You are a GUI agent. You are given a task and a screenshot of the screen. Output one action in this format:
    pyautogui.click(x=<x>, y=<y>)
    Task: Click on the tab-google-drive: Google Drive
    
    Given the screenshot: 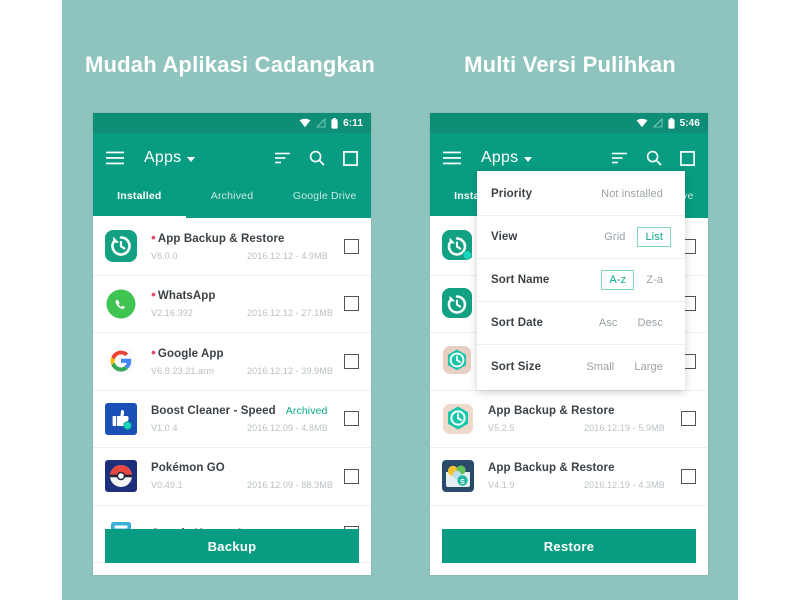 What is the action you would take?
    pyautogui.click(x=324, y=200)
    